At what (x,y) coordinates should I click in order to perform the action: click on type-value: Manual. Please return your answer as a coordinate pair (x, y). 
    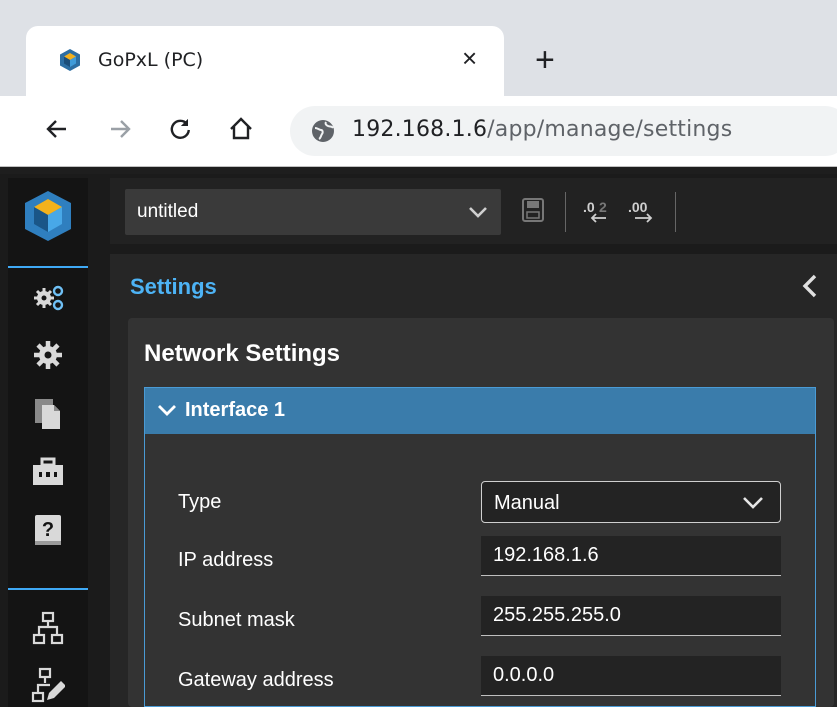
    Looking at the image, I should click on (527, 503).